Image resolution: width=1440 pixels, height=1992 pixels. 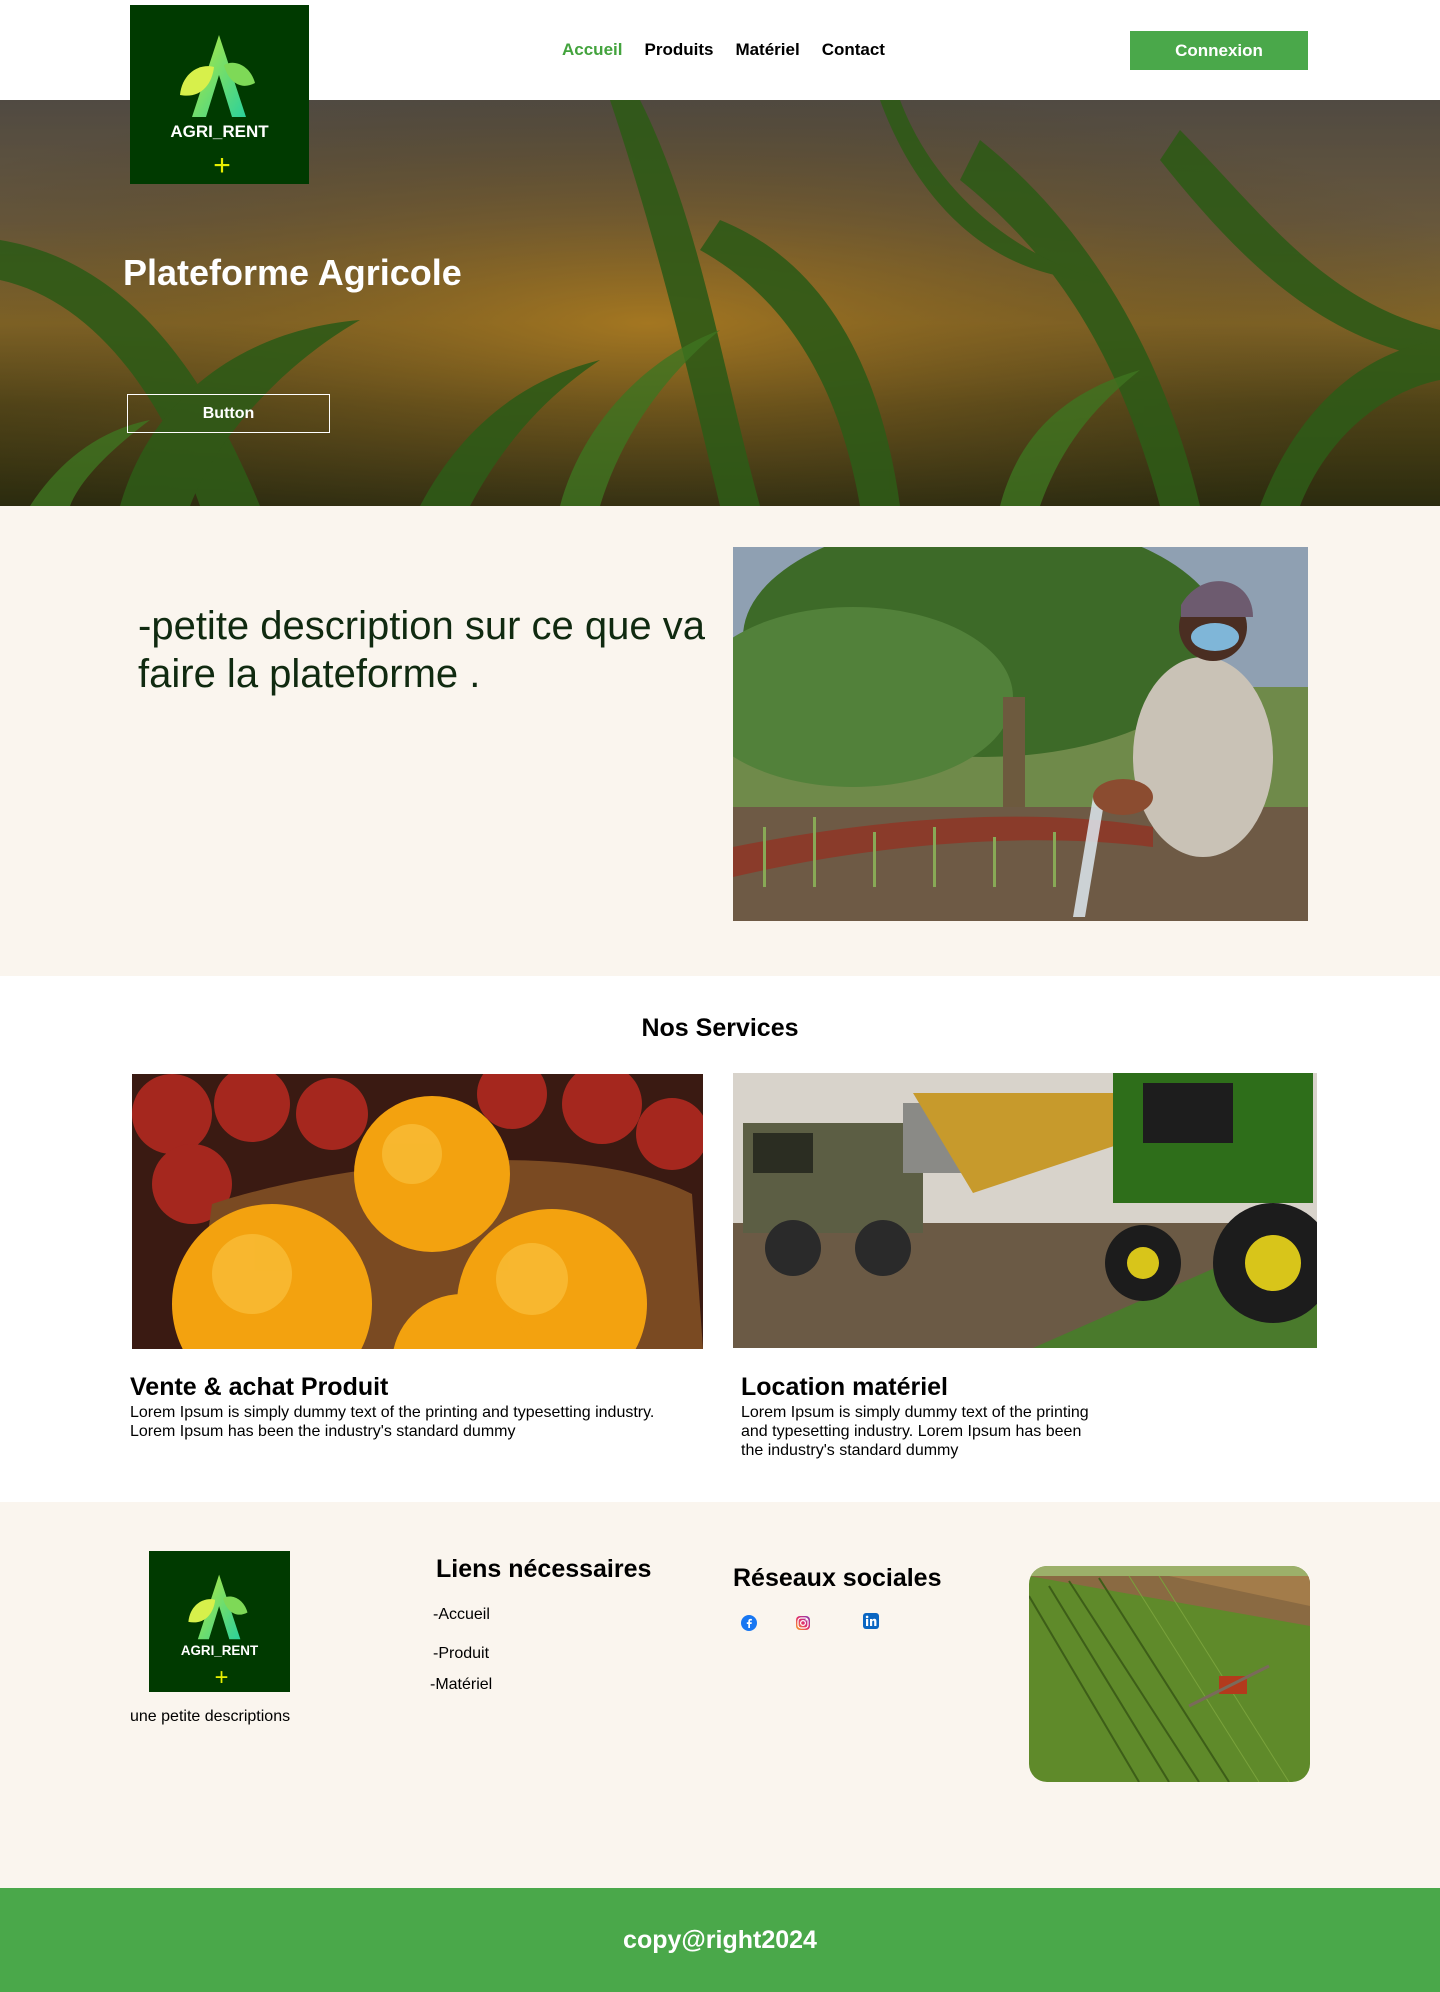 What do you see at coordinates (222, 1678) in the screenshot?
I see `footer-logo-plus: +` at bounding box center [222, 1678].